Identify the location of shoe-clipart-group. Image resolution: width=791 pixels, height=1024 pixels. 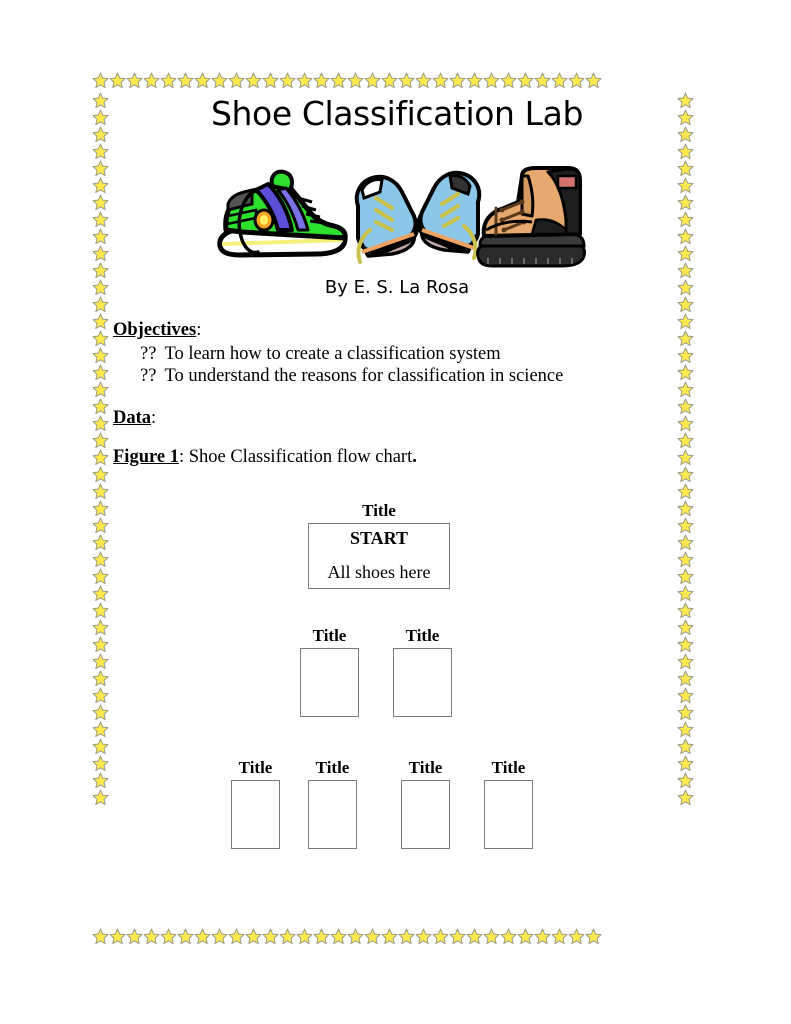
(402, 219).